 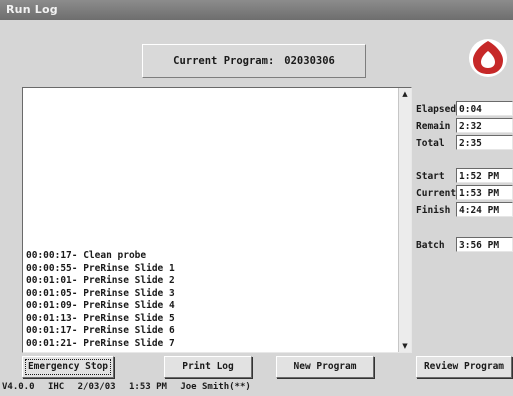 I want to click on total-value: 2:35, so click(x=484, y=142).